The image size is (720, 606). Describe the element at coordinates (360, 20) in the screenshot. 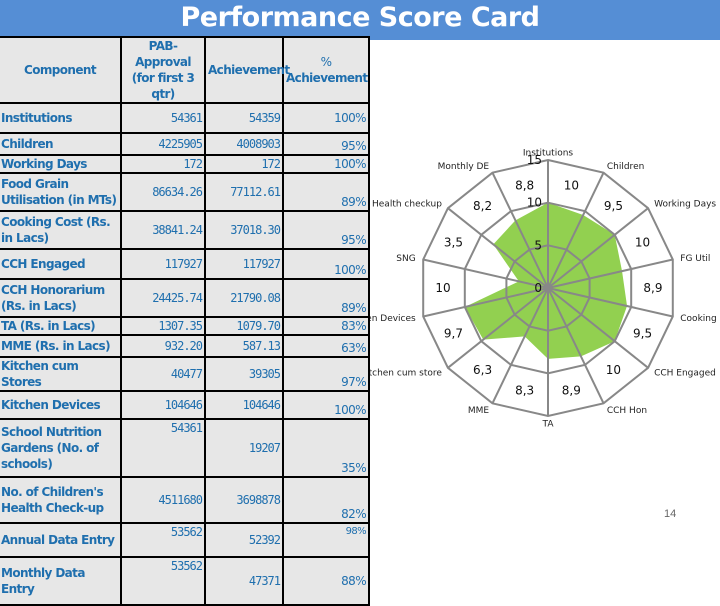

I see `title-bar: Performance Score Card` at that location.